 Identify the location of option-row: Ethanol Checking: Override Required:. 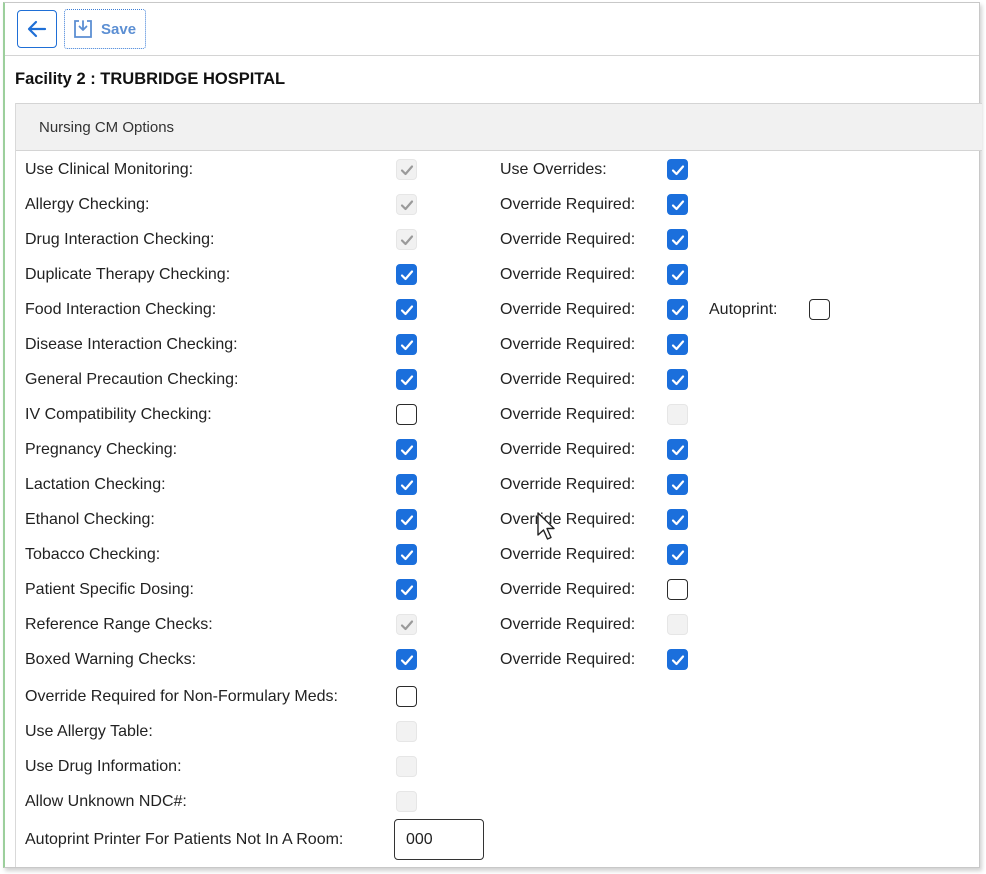
(499, 520).